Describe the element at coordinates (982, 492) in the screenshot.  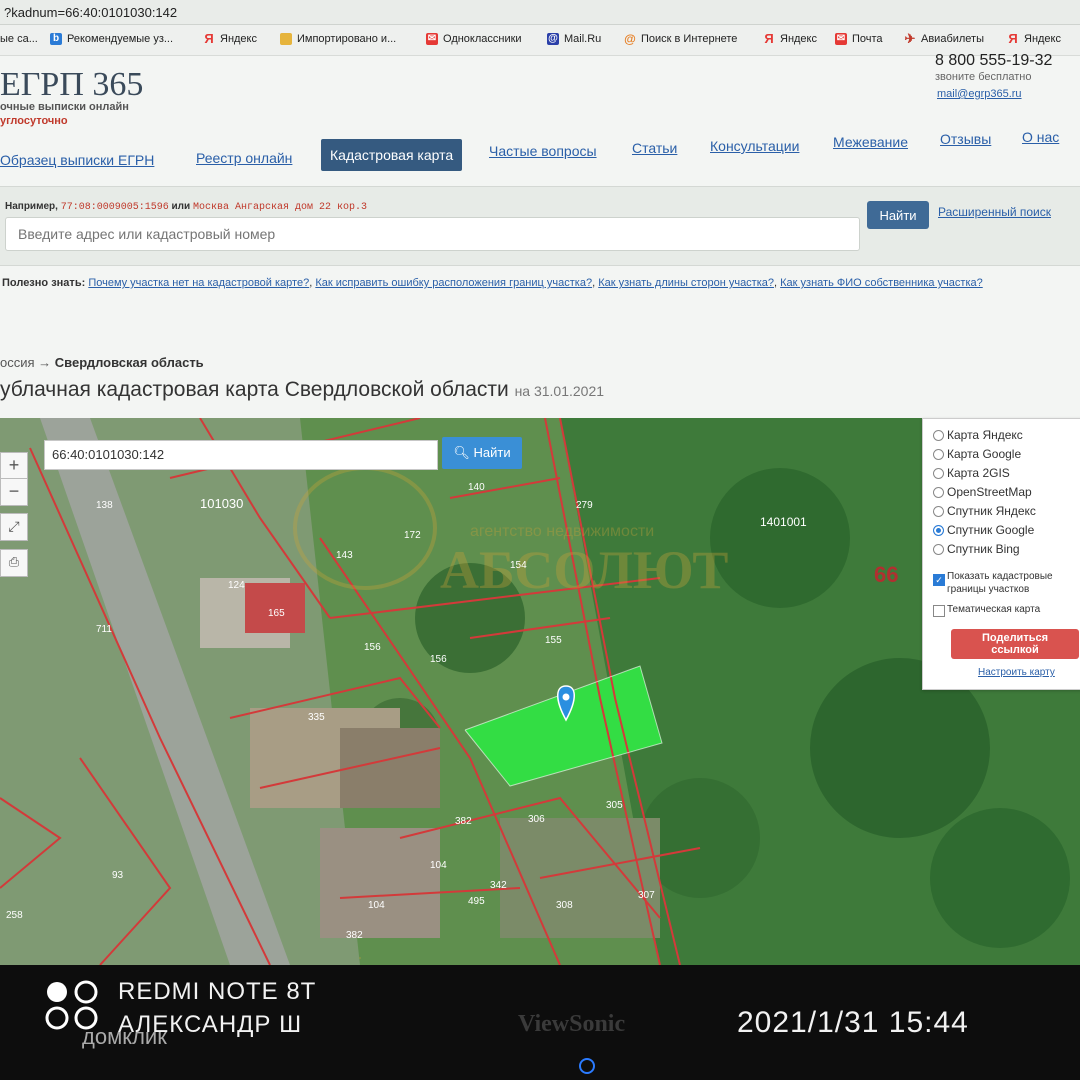
I see `layer-option: OpenStreetMap` at that location.